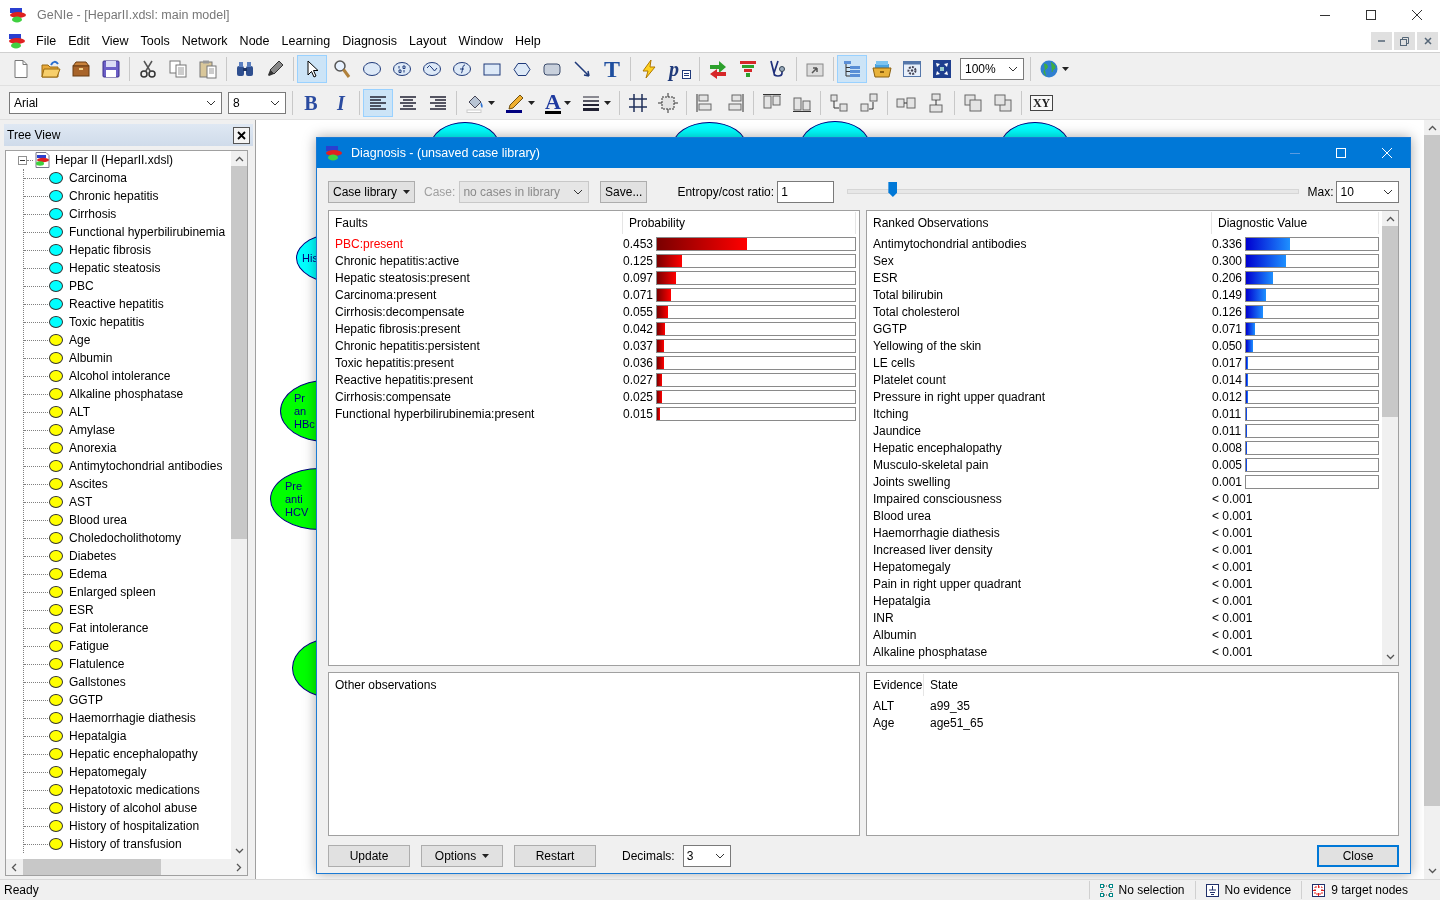  What do you see at coordinates (80, 412) in the screenshot?
I see `tree-item: ALT` at bounding box center [80, 412].